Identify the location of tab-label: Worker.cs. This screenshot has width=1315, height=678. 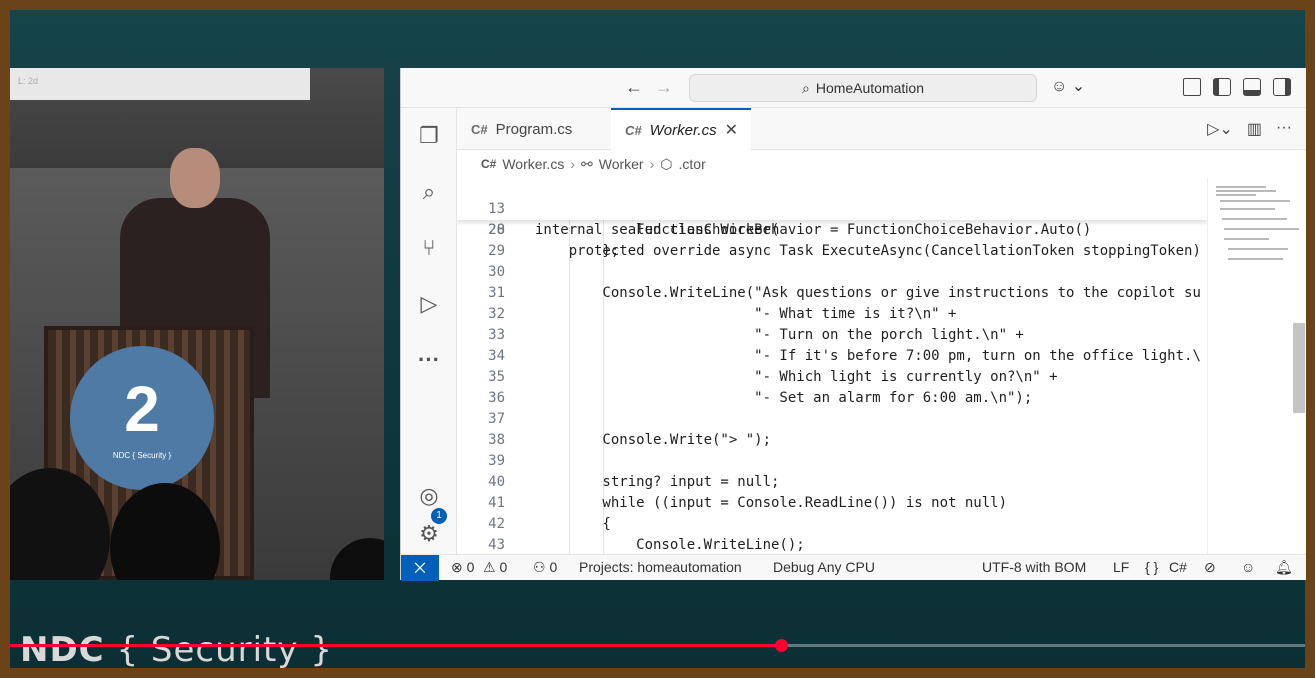
(683, 130).